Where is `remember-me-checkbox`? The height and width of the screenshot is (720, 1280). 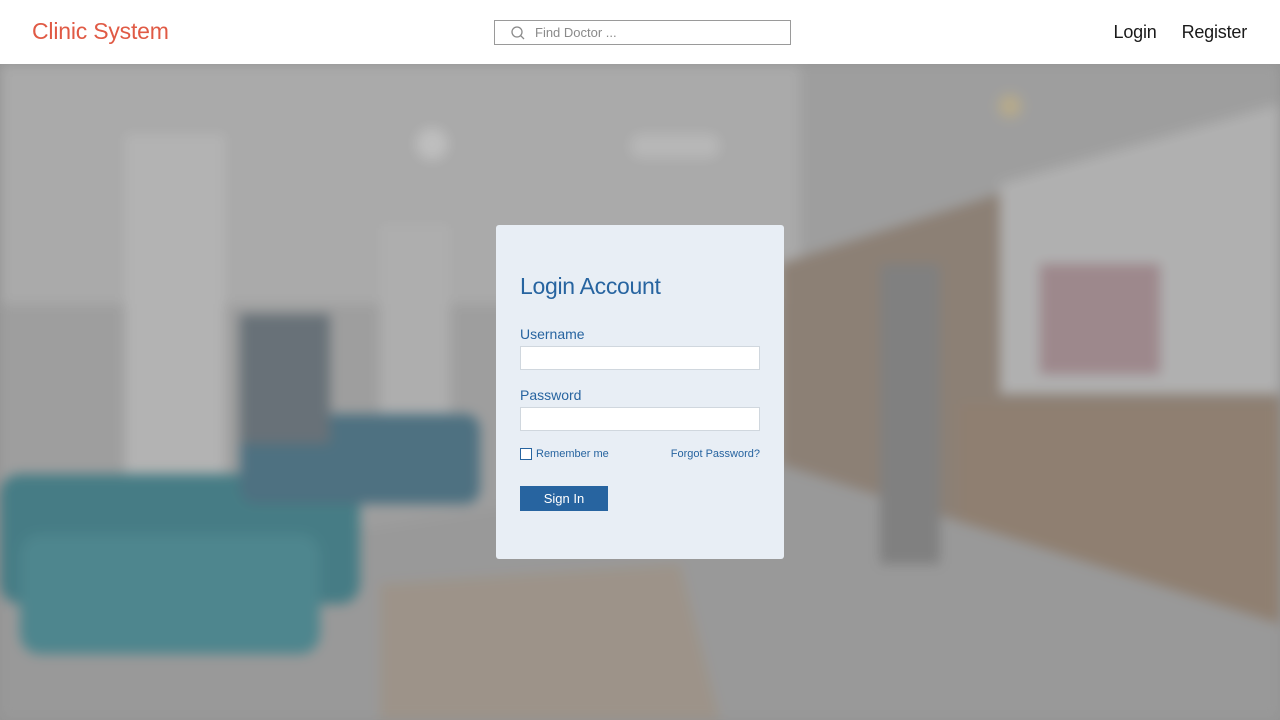 remember-me-checkbox is located at coordinates (526, 454).